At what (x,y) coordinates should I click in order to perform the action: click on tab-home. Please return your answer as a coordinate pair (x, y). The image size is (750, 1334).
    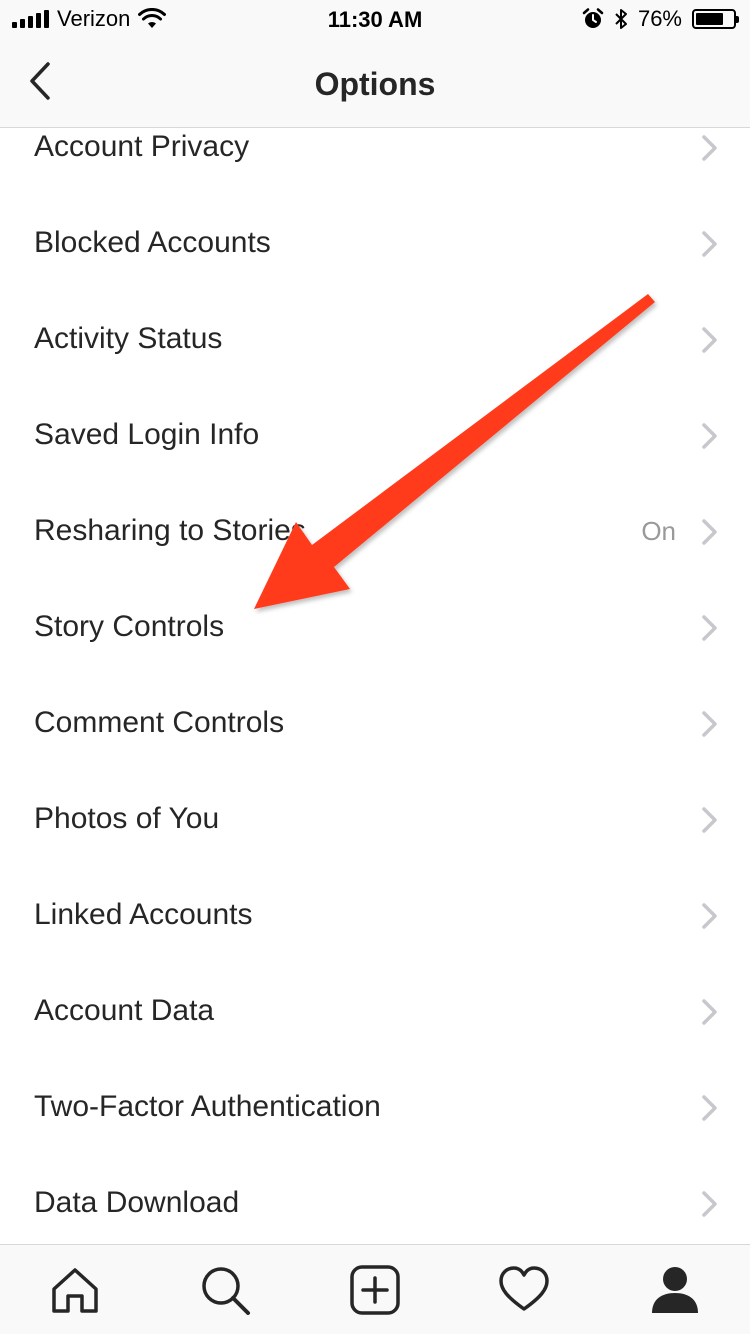
    Looking at the image, I should click on (75, 1290).